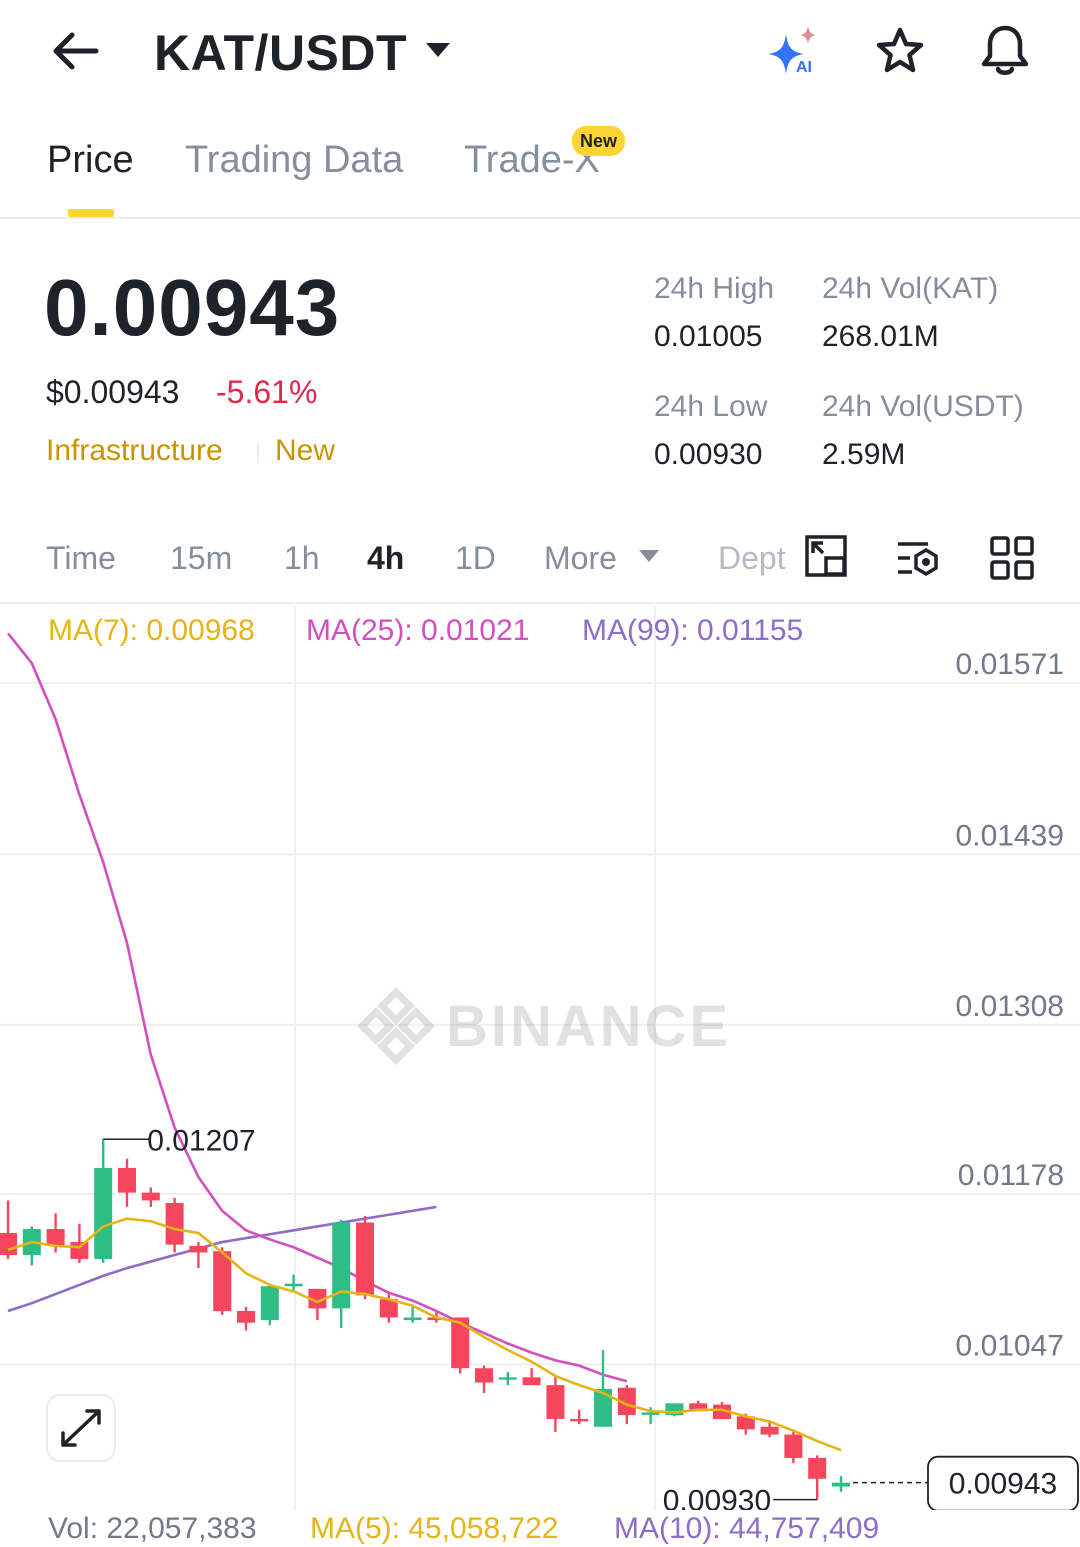  Describe the element at coordinates (302, 558) in the screenshot. I see `interval-1h: 1h` at that location.